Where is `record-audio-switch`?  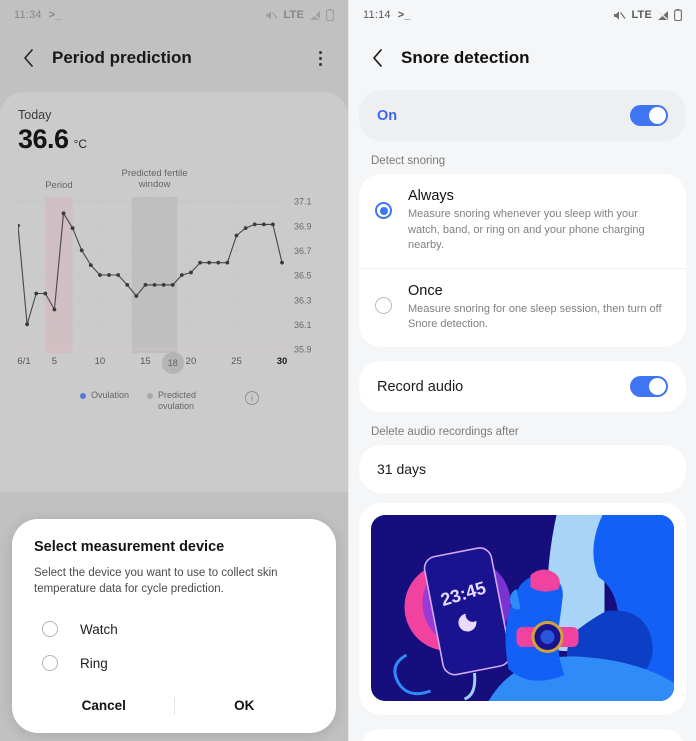 record-audio-switch is located at coordinates (649, 387).